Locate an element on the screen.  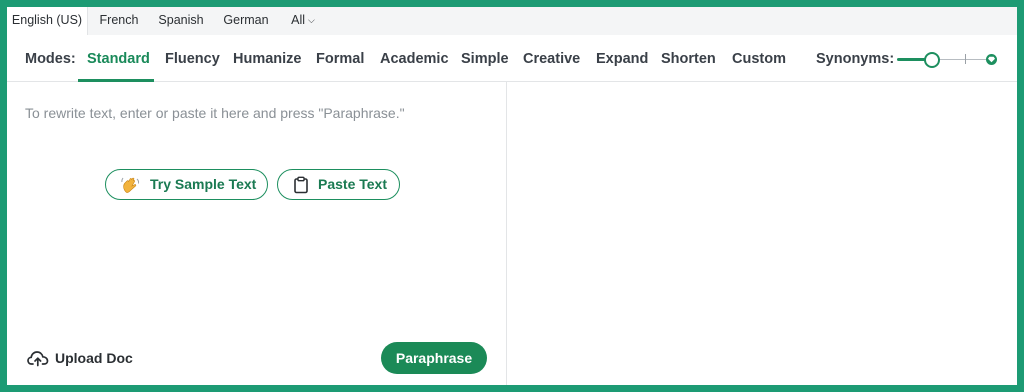
upload-doc-label: Upload Doc is located at coordinates (94, 358).